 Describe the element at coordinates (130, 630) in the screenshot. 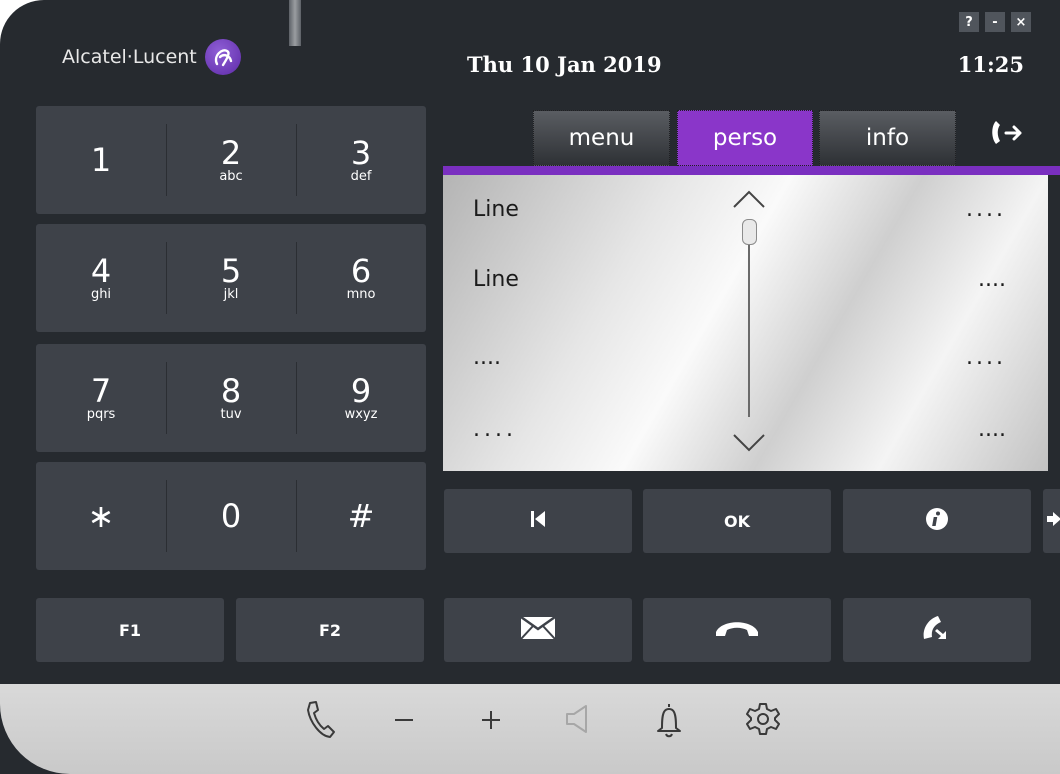

I see `f1-button: F1` at that location.